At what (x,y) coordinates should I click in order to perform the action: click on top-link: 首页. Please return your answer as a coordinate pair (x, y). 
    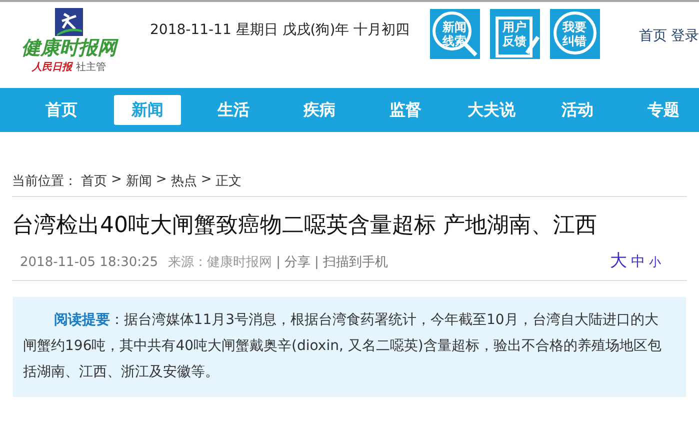
    Looking at the image, I should click on (653, 36).